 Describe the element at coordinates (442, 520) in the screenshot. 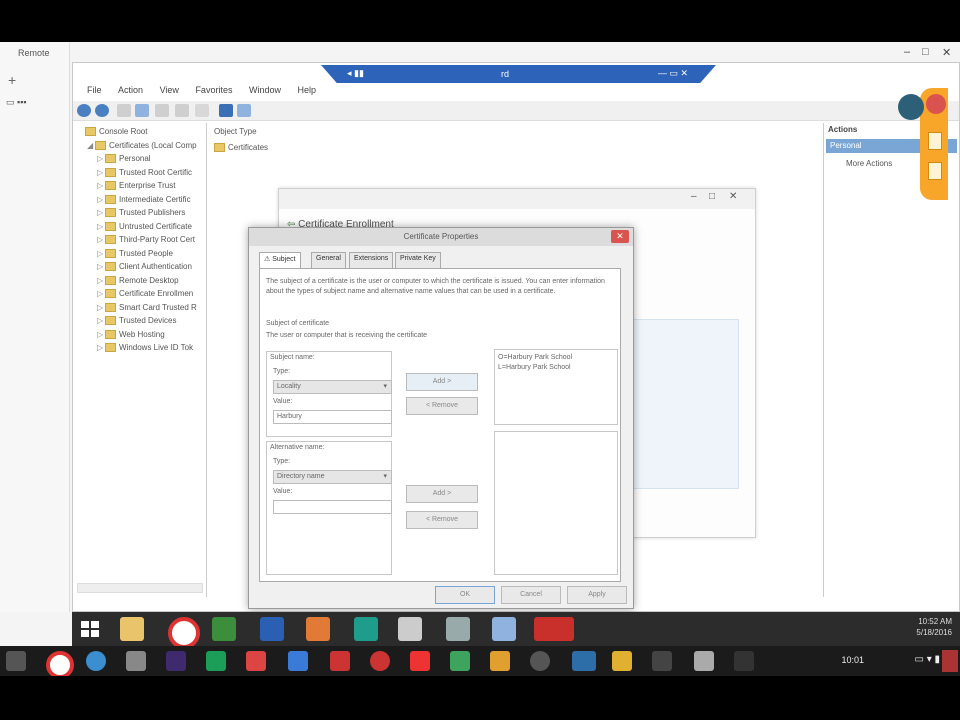

I see `remove-alt-button: < Remove` at that location.